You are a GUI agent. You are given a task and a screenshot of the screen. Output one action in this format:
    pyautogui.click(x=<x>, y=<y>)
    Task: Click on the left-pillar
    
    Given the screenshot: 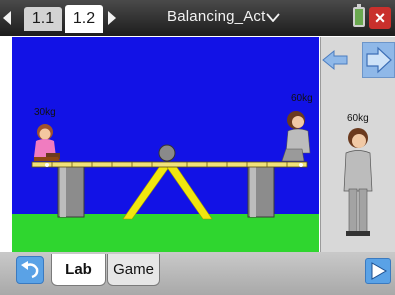 What is the action you would take?
    pyautogui.click(x=71, y=191)
    